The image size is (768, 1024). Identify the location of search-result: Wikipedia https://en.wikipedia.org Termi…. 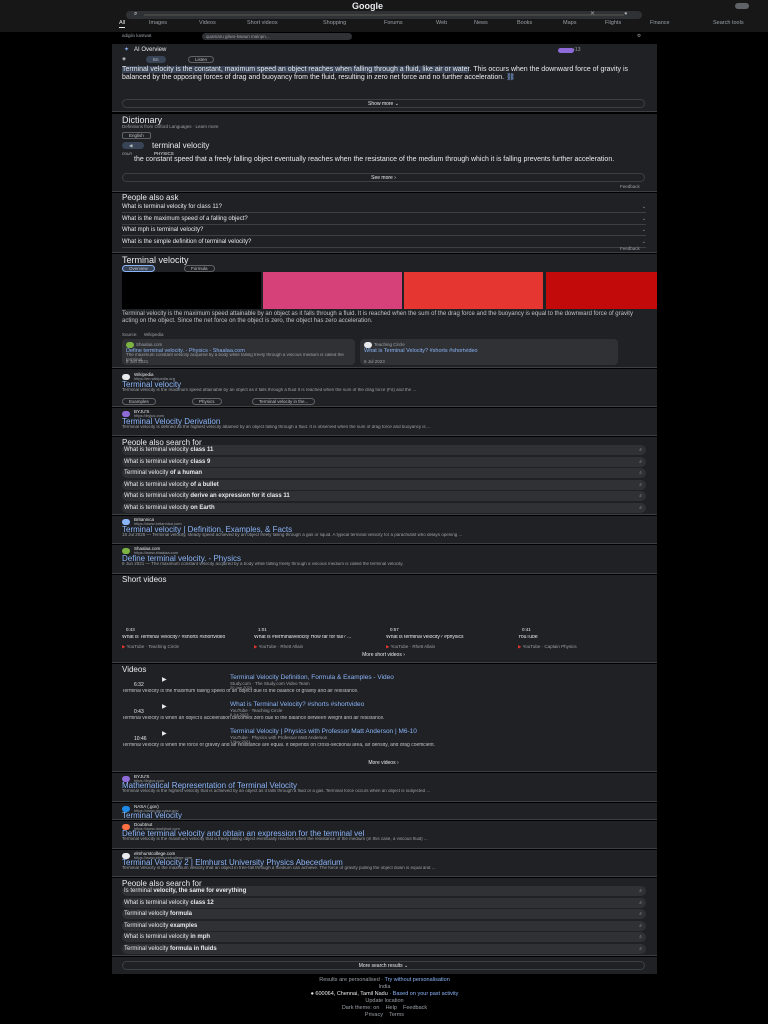
(384, 388).